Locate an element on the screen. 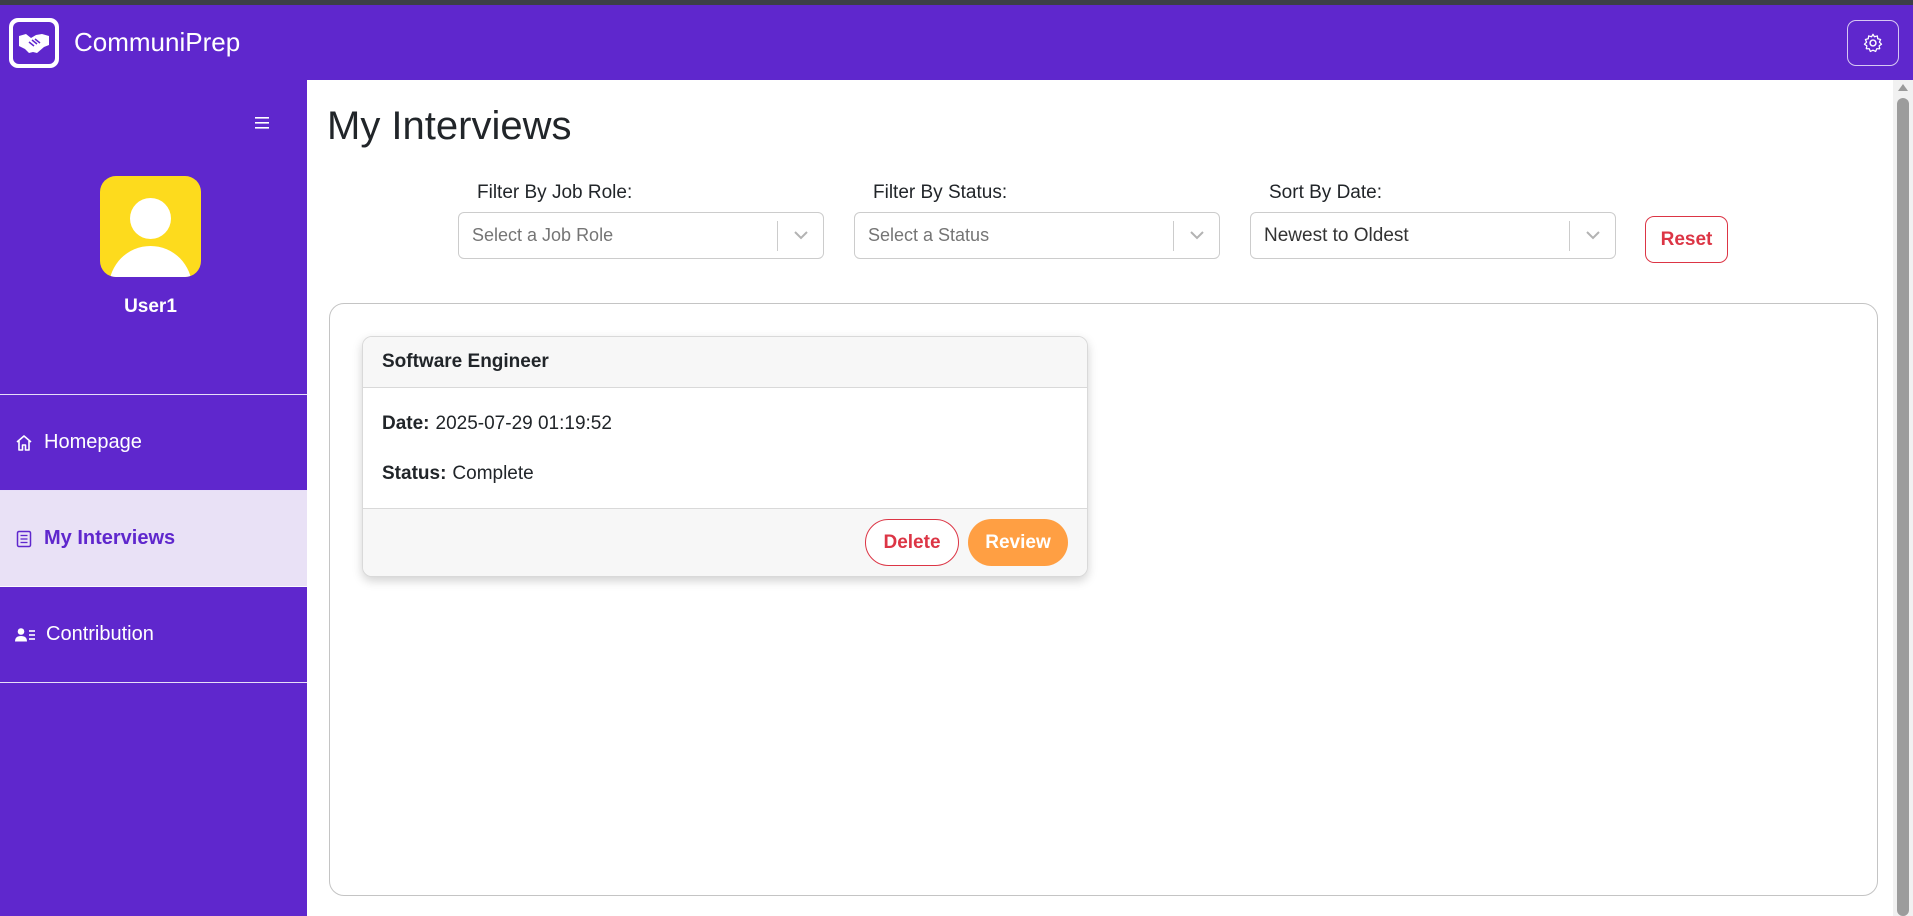 This screenshot has width=1913, height=916. app-logo is located at coordinates (34, 42).